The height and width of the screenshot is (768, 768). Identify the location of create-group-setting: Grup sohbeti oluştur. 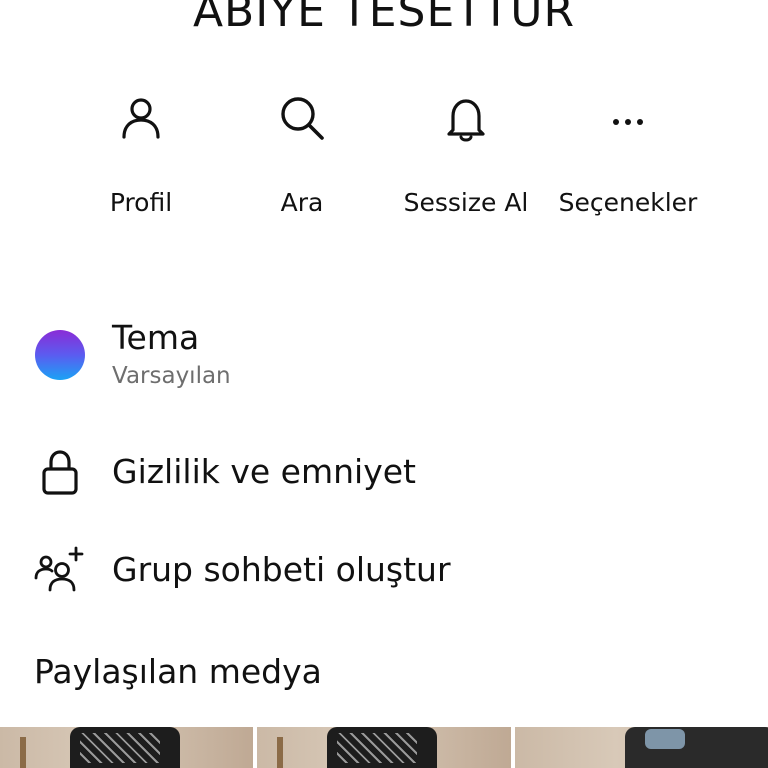
(394, 570).